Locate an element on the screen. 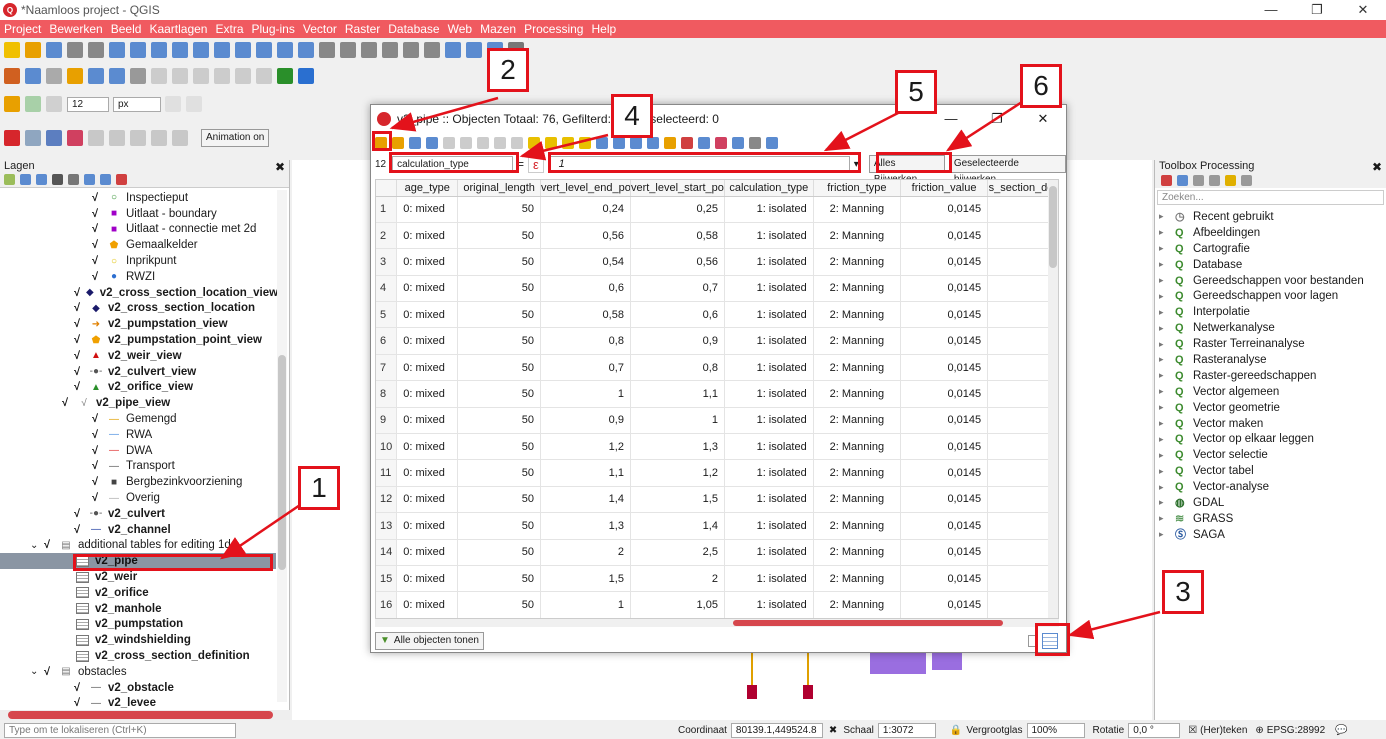 The width and height of the screenshot is (1386, 739). toolbox-group: ▸ Q Vector tabel is located at coordinates (1270, 471).